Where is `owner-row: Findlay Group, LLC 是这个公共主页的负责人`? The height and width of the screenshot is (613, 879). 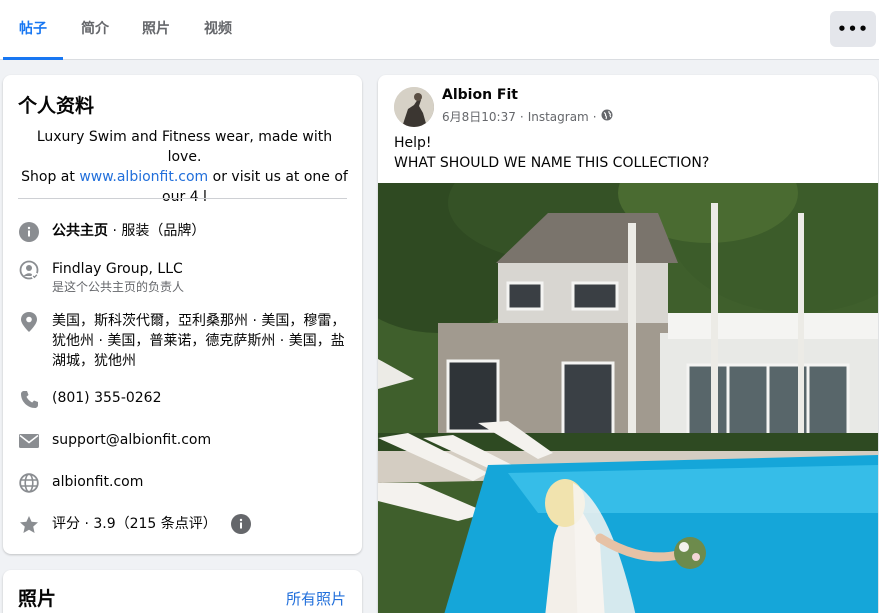
owner-row: Findlay Group, LLC 是这个公共主页的负责人 is located at coordinates (183, 277).